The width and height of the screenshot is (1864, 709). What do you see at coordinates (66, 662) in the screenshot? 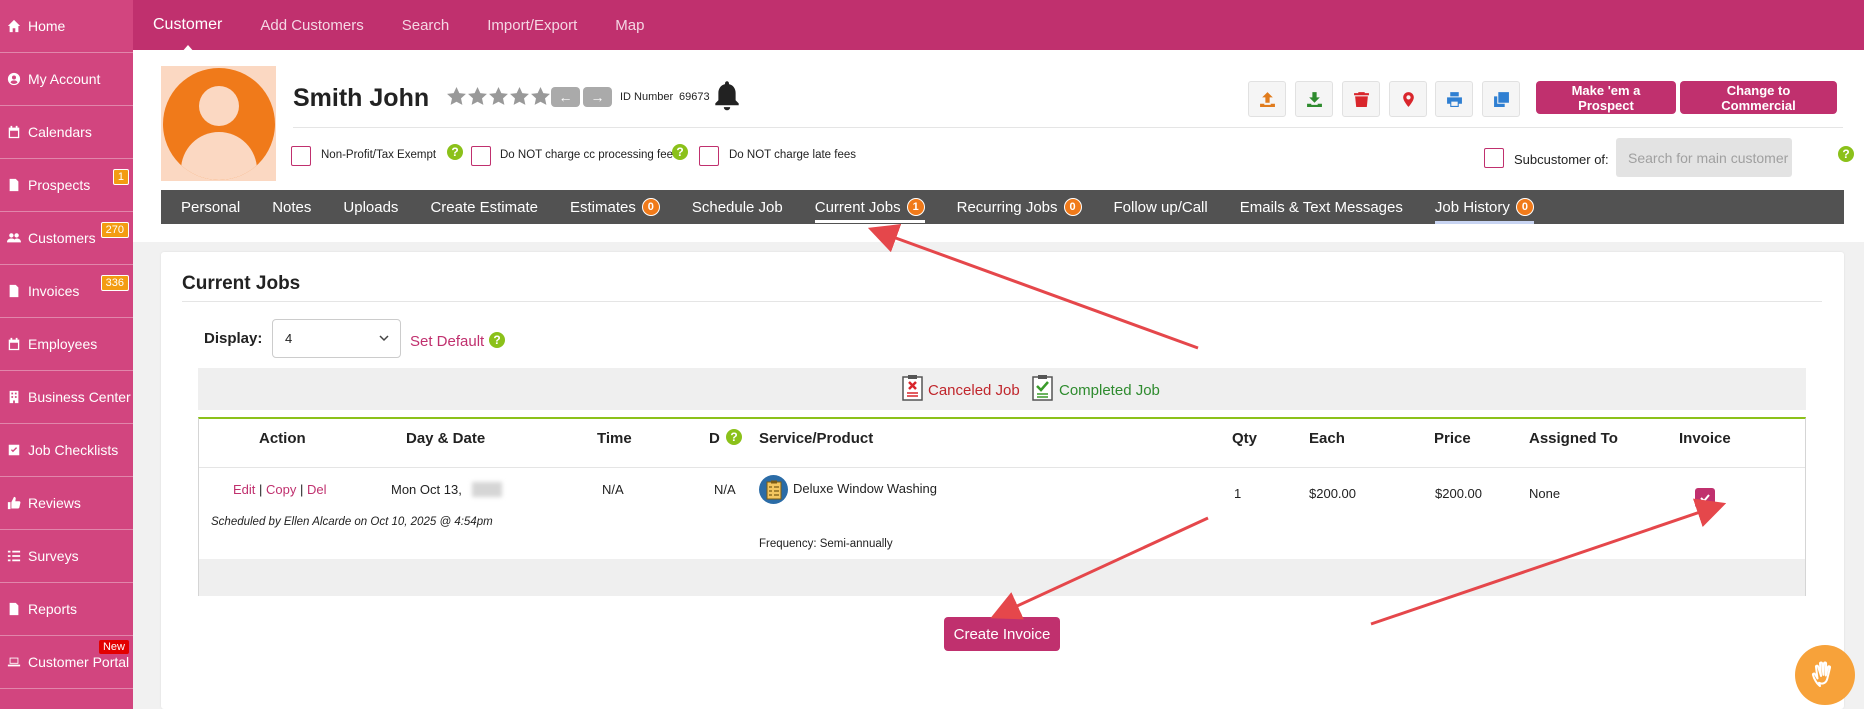
I see `sidebar-item-customer-portal: Customer Portal New` at bounding box center [66, 662].